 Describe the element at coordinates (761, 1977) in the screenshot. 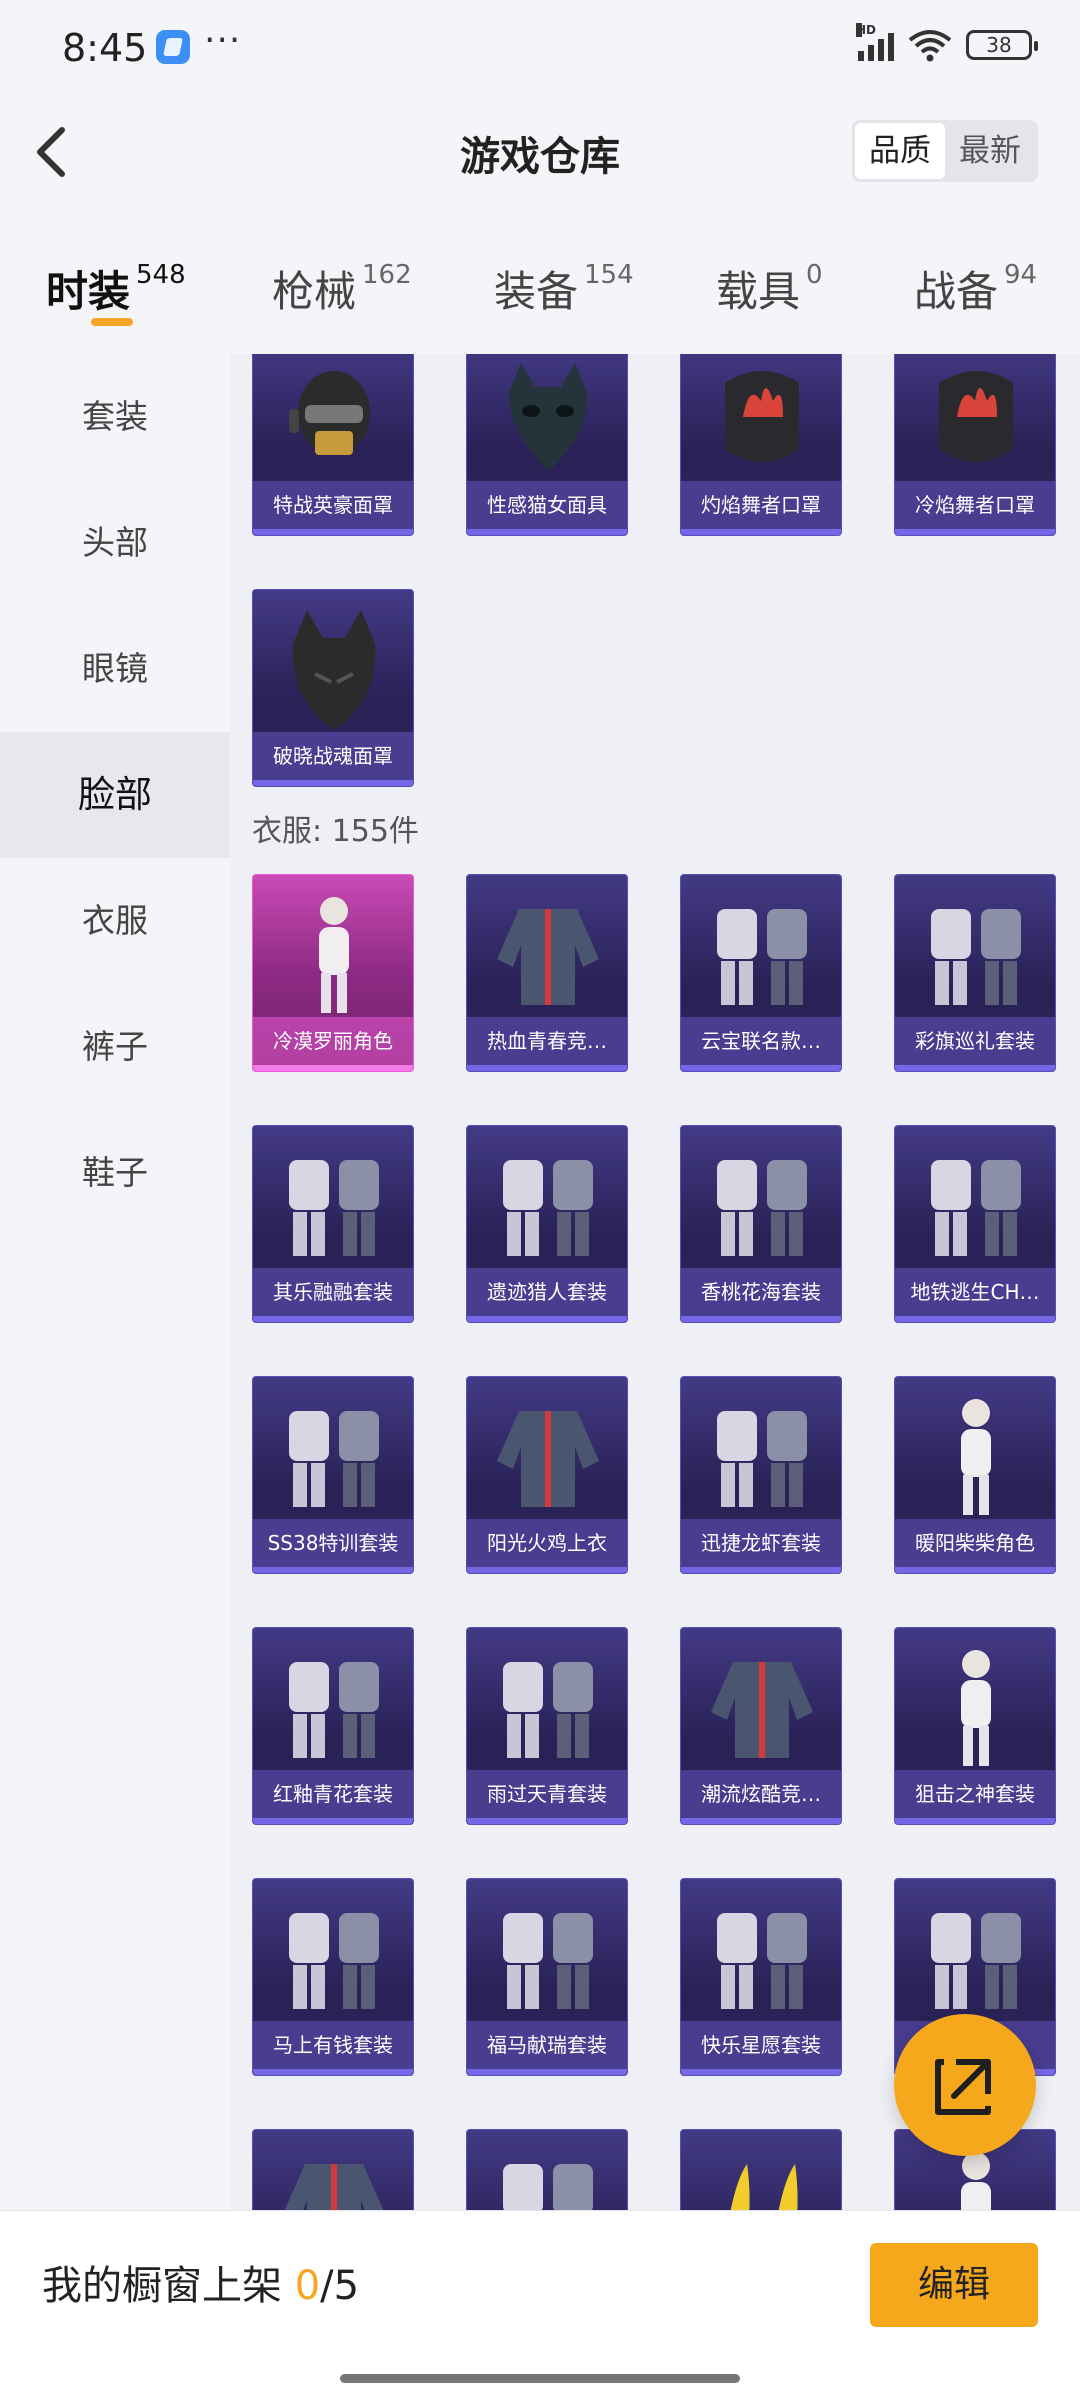

I see `clothes-item-card: 快乐星愿套装` at that location.